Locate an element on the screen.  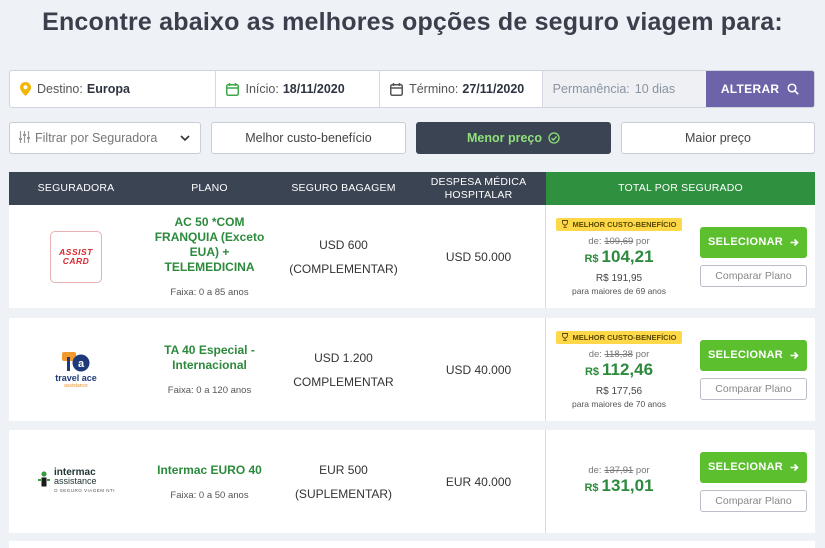
price-cell: de: 137,91 por R$ 131,01 is located at coordinates (619, 481).